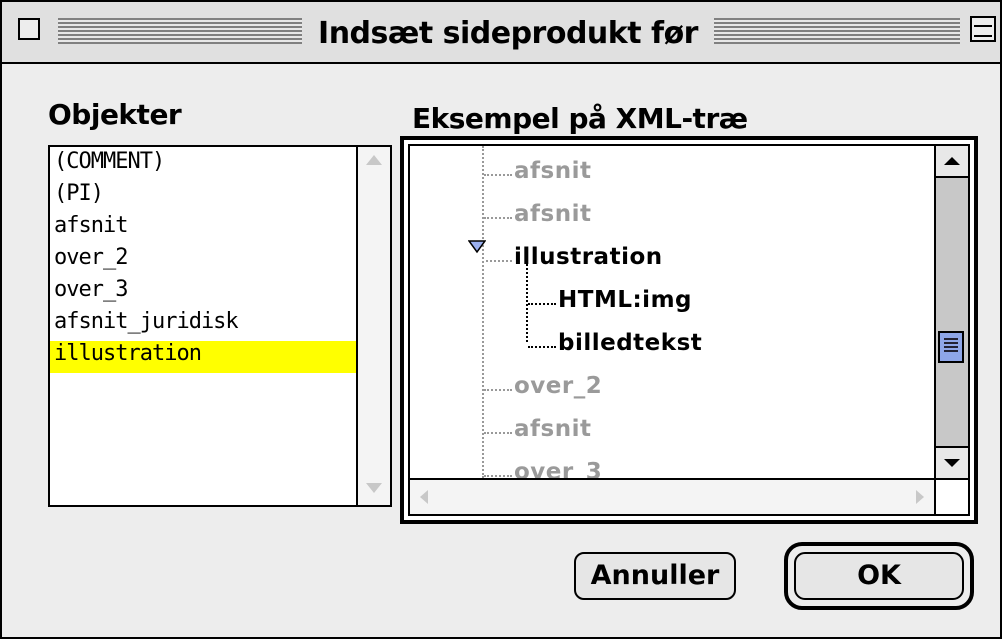 The height and width of the screenshot is (639, 1002). I want to click on collapse-box-icon, so click(983, 29).